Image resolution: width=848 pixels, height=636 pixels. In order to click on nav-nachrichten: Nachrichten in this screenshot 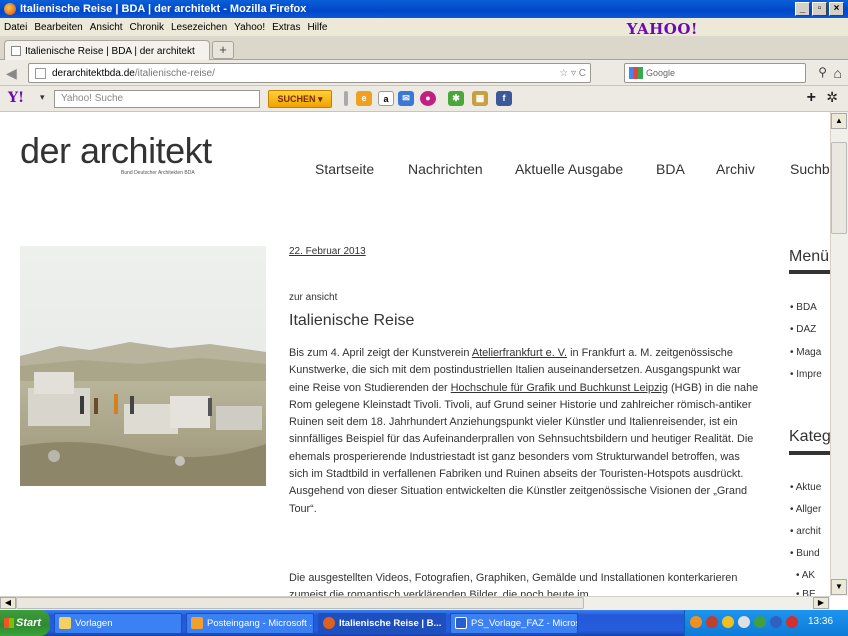, I will do `click(445, 169)`.